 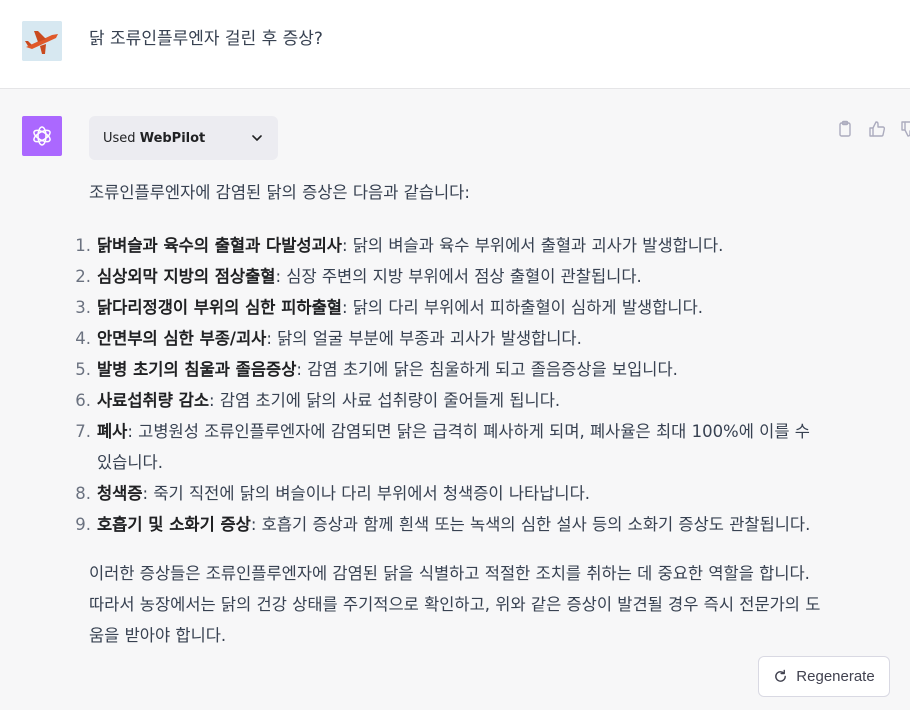 I want to click on user-question: 닭 조류인플루엔자 걸린 후 증상?, so click(x=206, y=39).